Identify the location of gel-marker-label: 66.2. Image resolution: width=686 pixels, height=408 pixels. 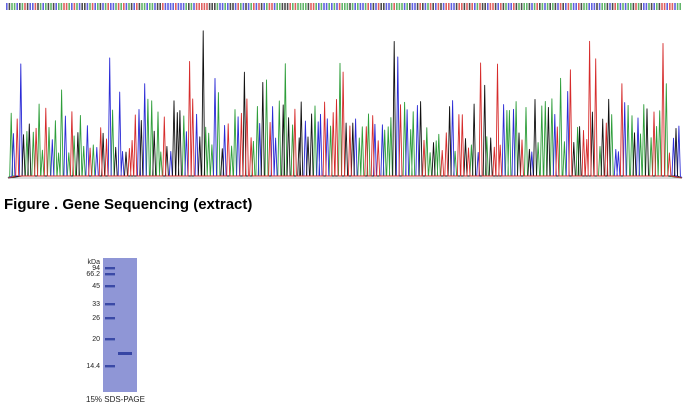
(93, 274).